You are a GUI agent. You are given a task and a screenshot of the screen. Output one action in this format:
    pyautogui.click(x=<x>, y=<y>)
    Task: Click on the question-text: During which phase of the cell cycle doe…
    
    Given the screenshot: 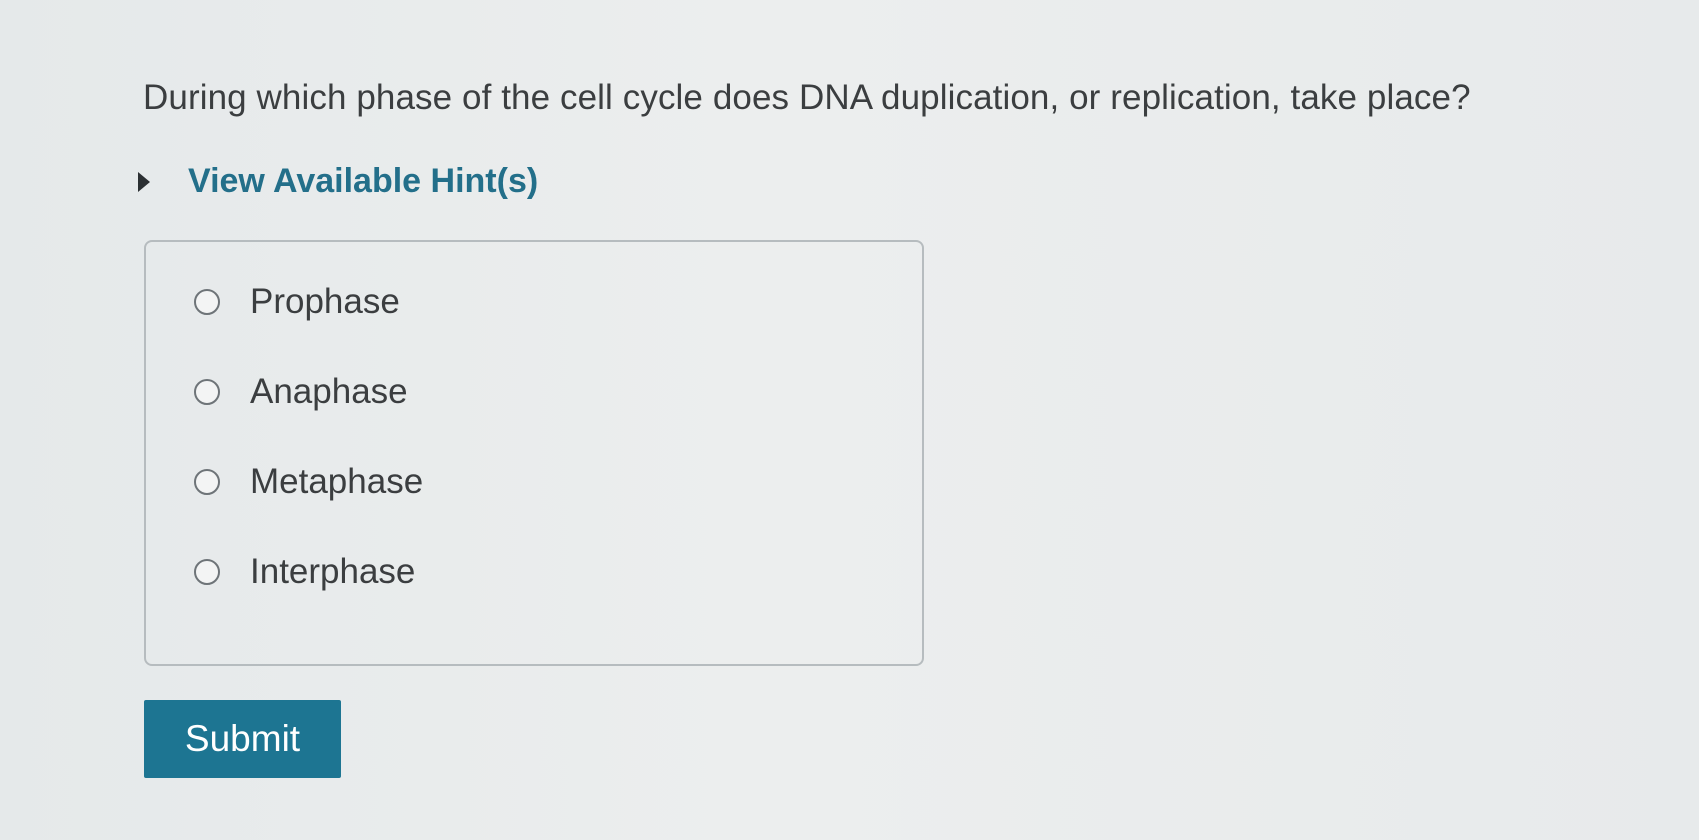 What is the action you would take?
    pyautogui.click(x=807, y=97)
    